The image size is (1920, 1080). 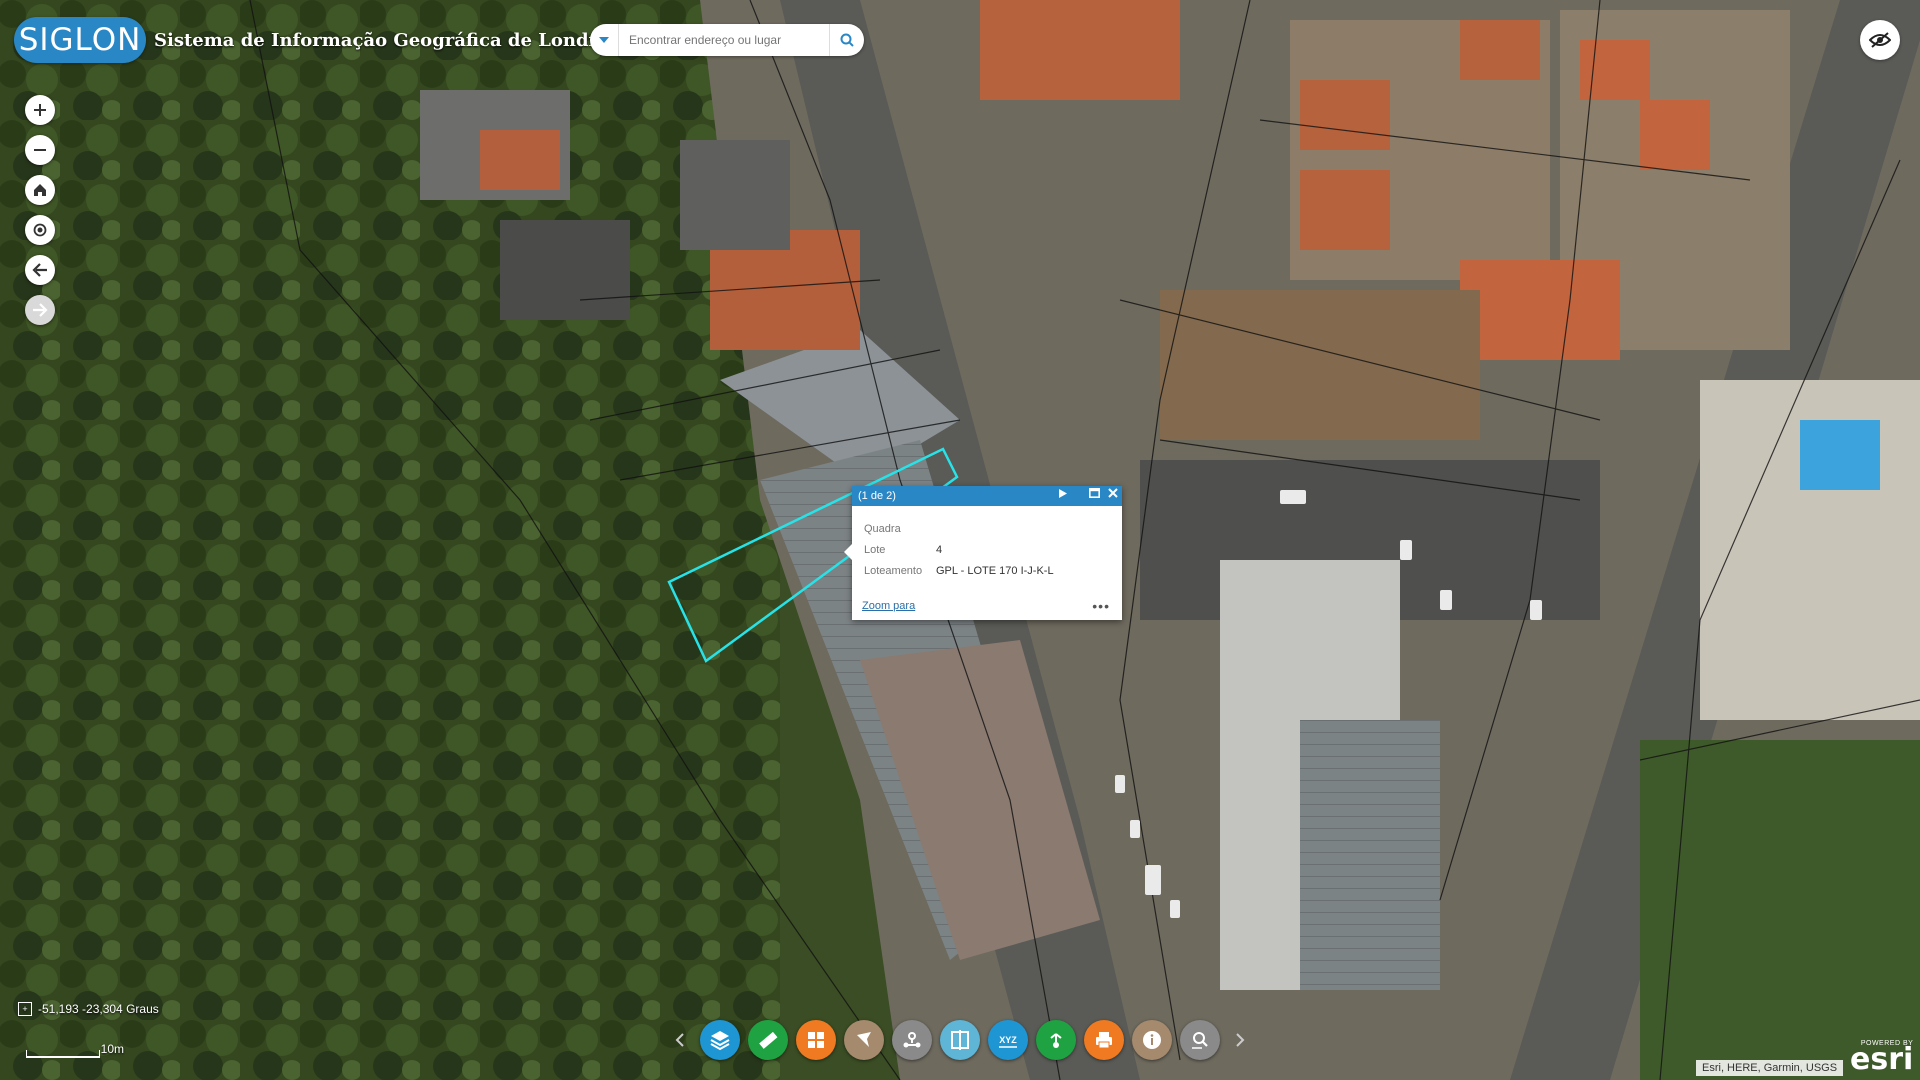 I want to click on ruler-icon, so click(x=768, y=1040).